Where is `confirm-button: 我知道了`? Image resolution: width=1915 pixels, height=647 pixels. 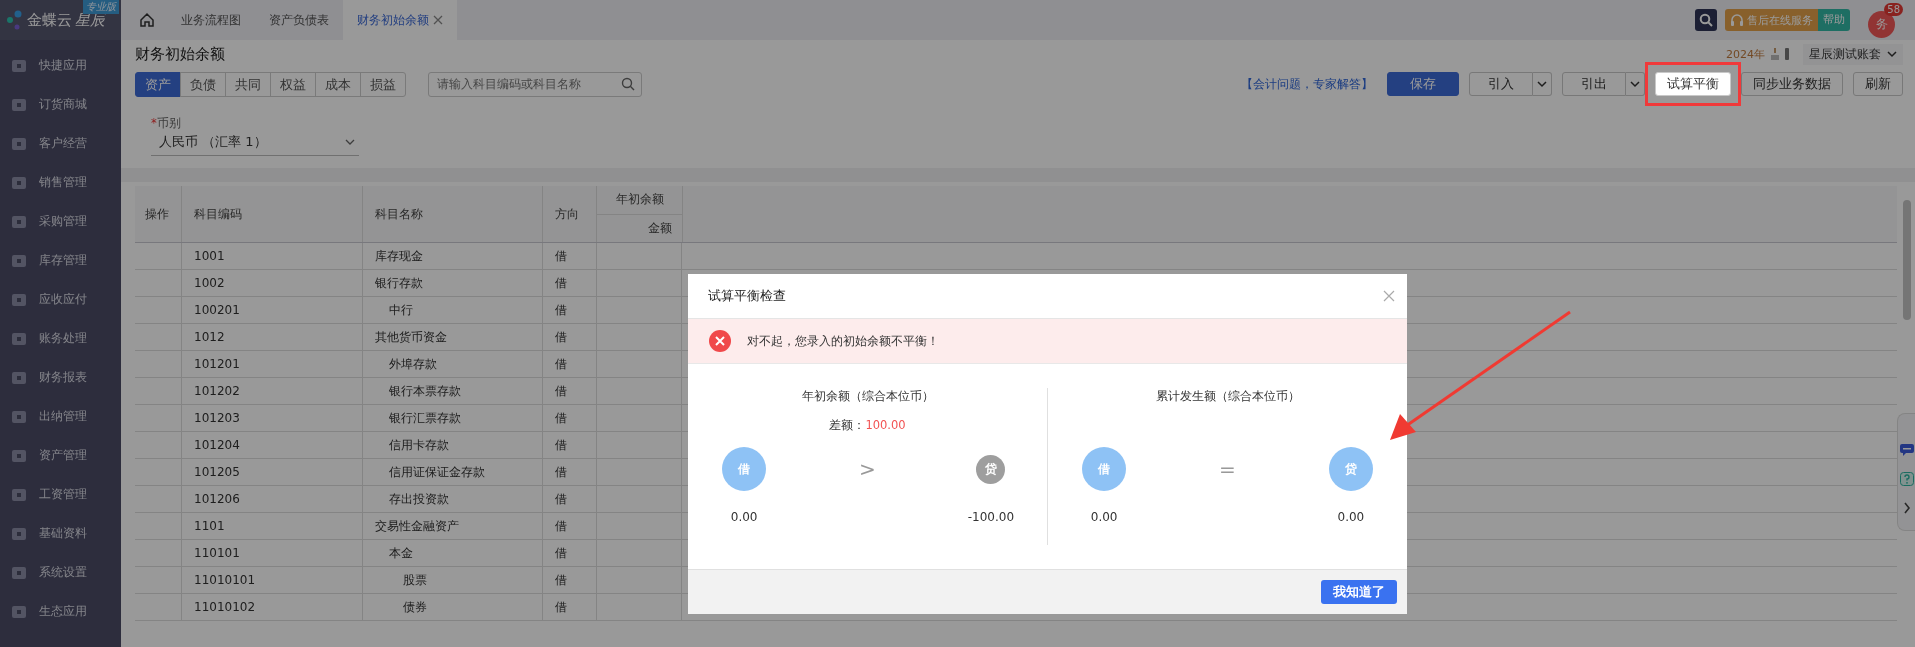 confirm-button: 我知道了 is located at coordinates (1359, 592).